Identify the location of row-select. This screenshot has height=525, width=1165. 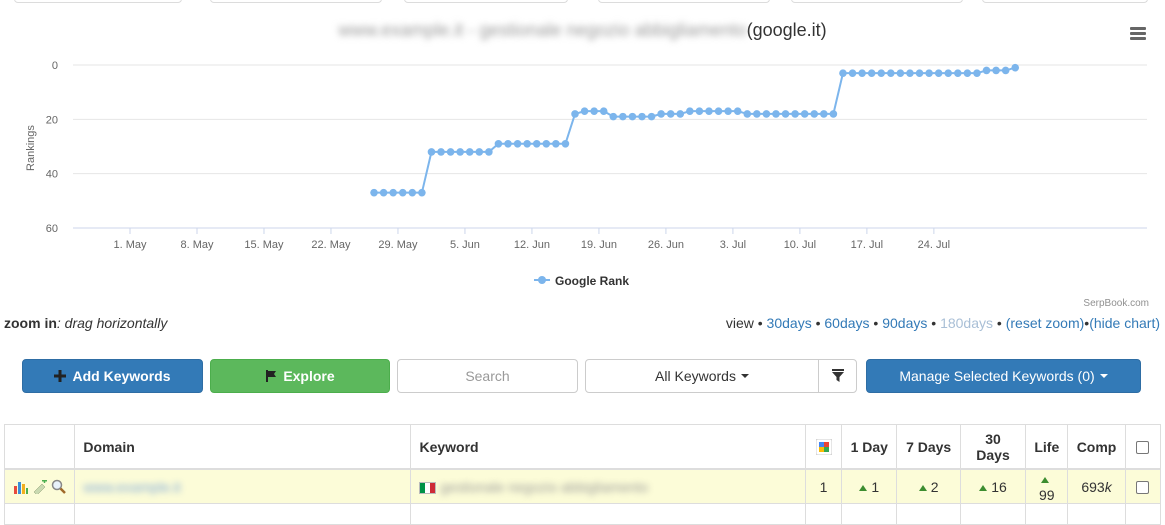
(1143, 486).